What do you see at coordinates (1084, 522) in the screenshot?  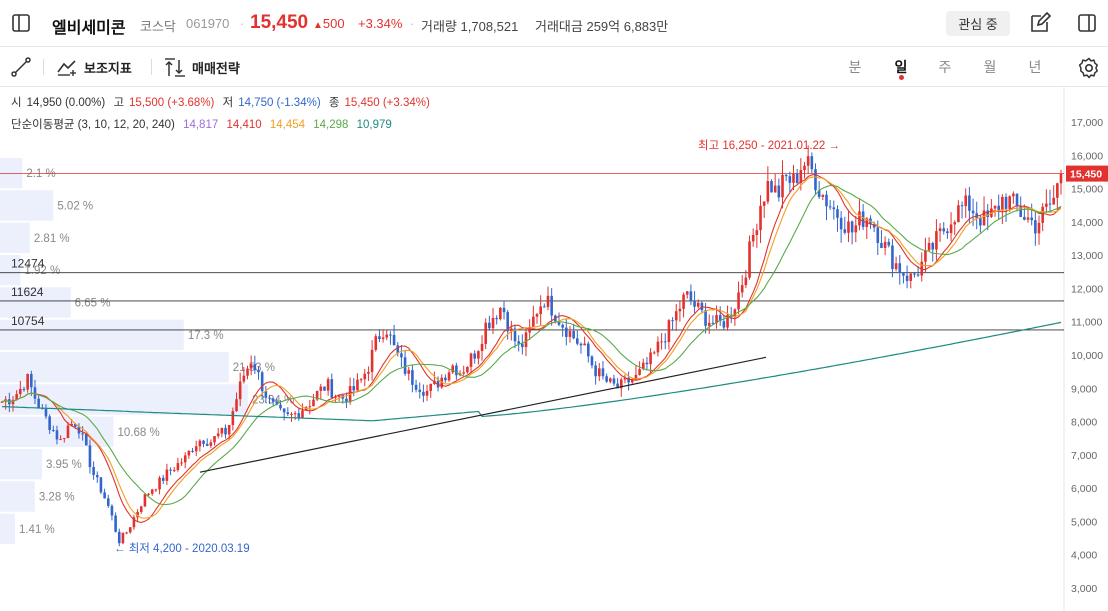 I see `y-axis-tick-label: 5,000` at bounding box center [1084, 522].